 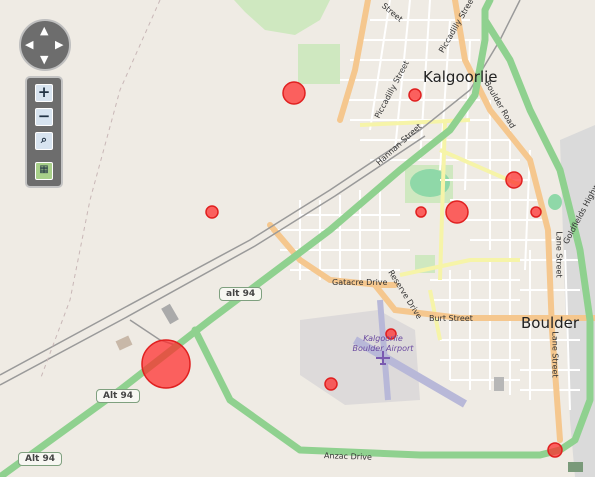 What do you see at coordinates (559, 254) in the screenshot?
I see `street-label-lane-1: Lane Street` at bounding box center [559, 254].